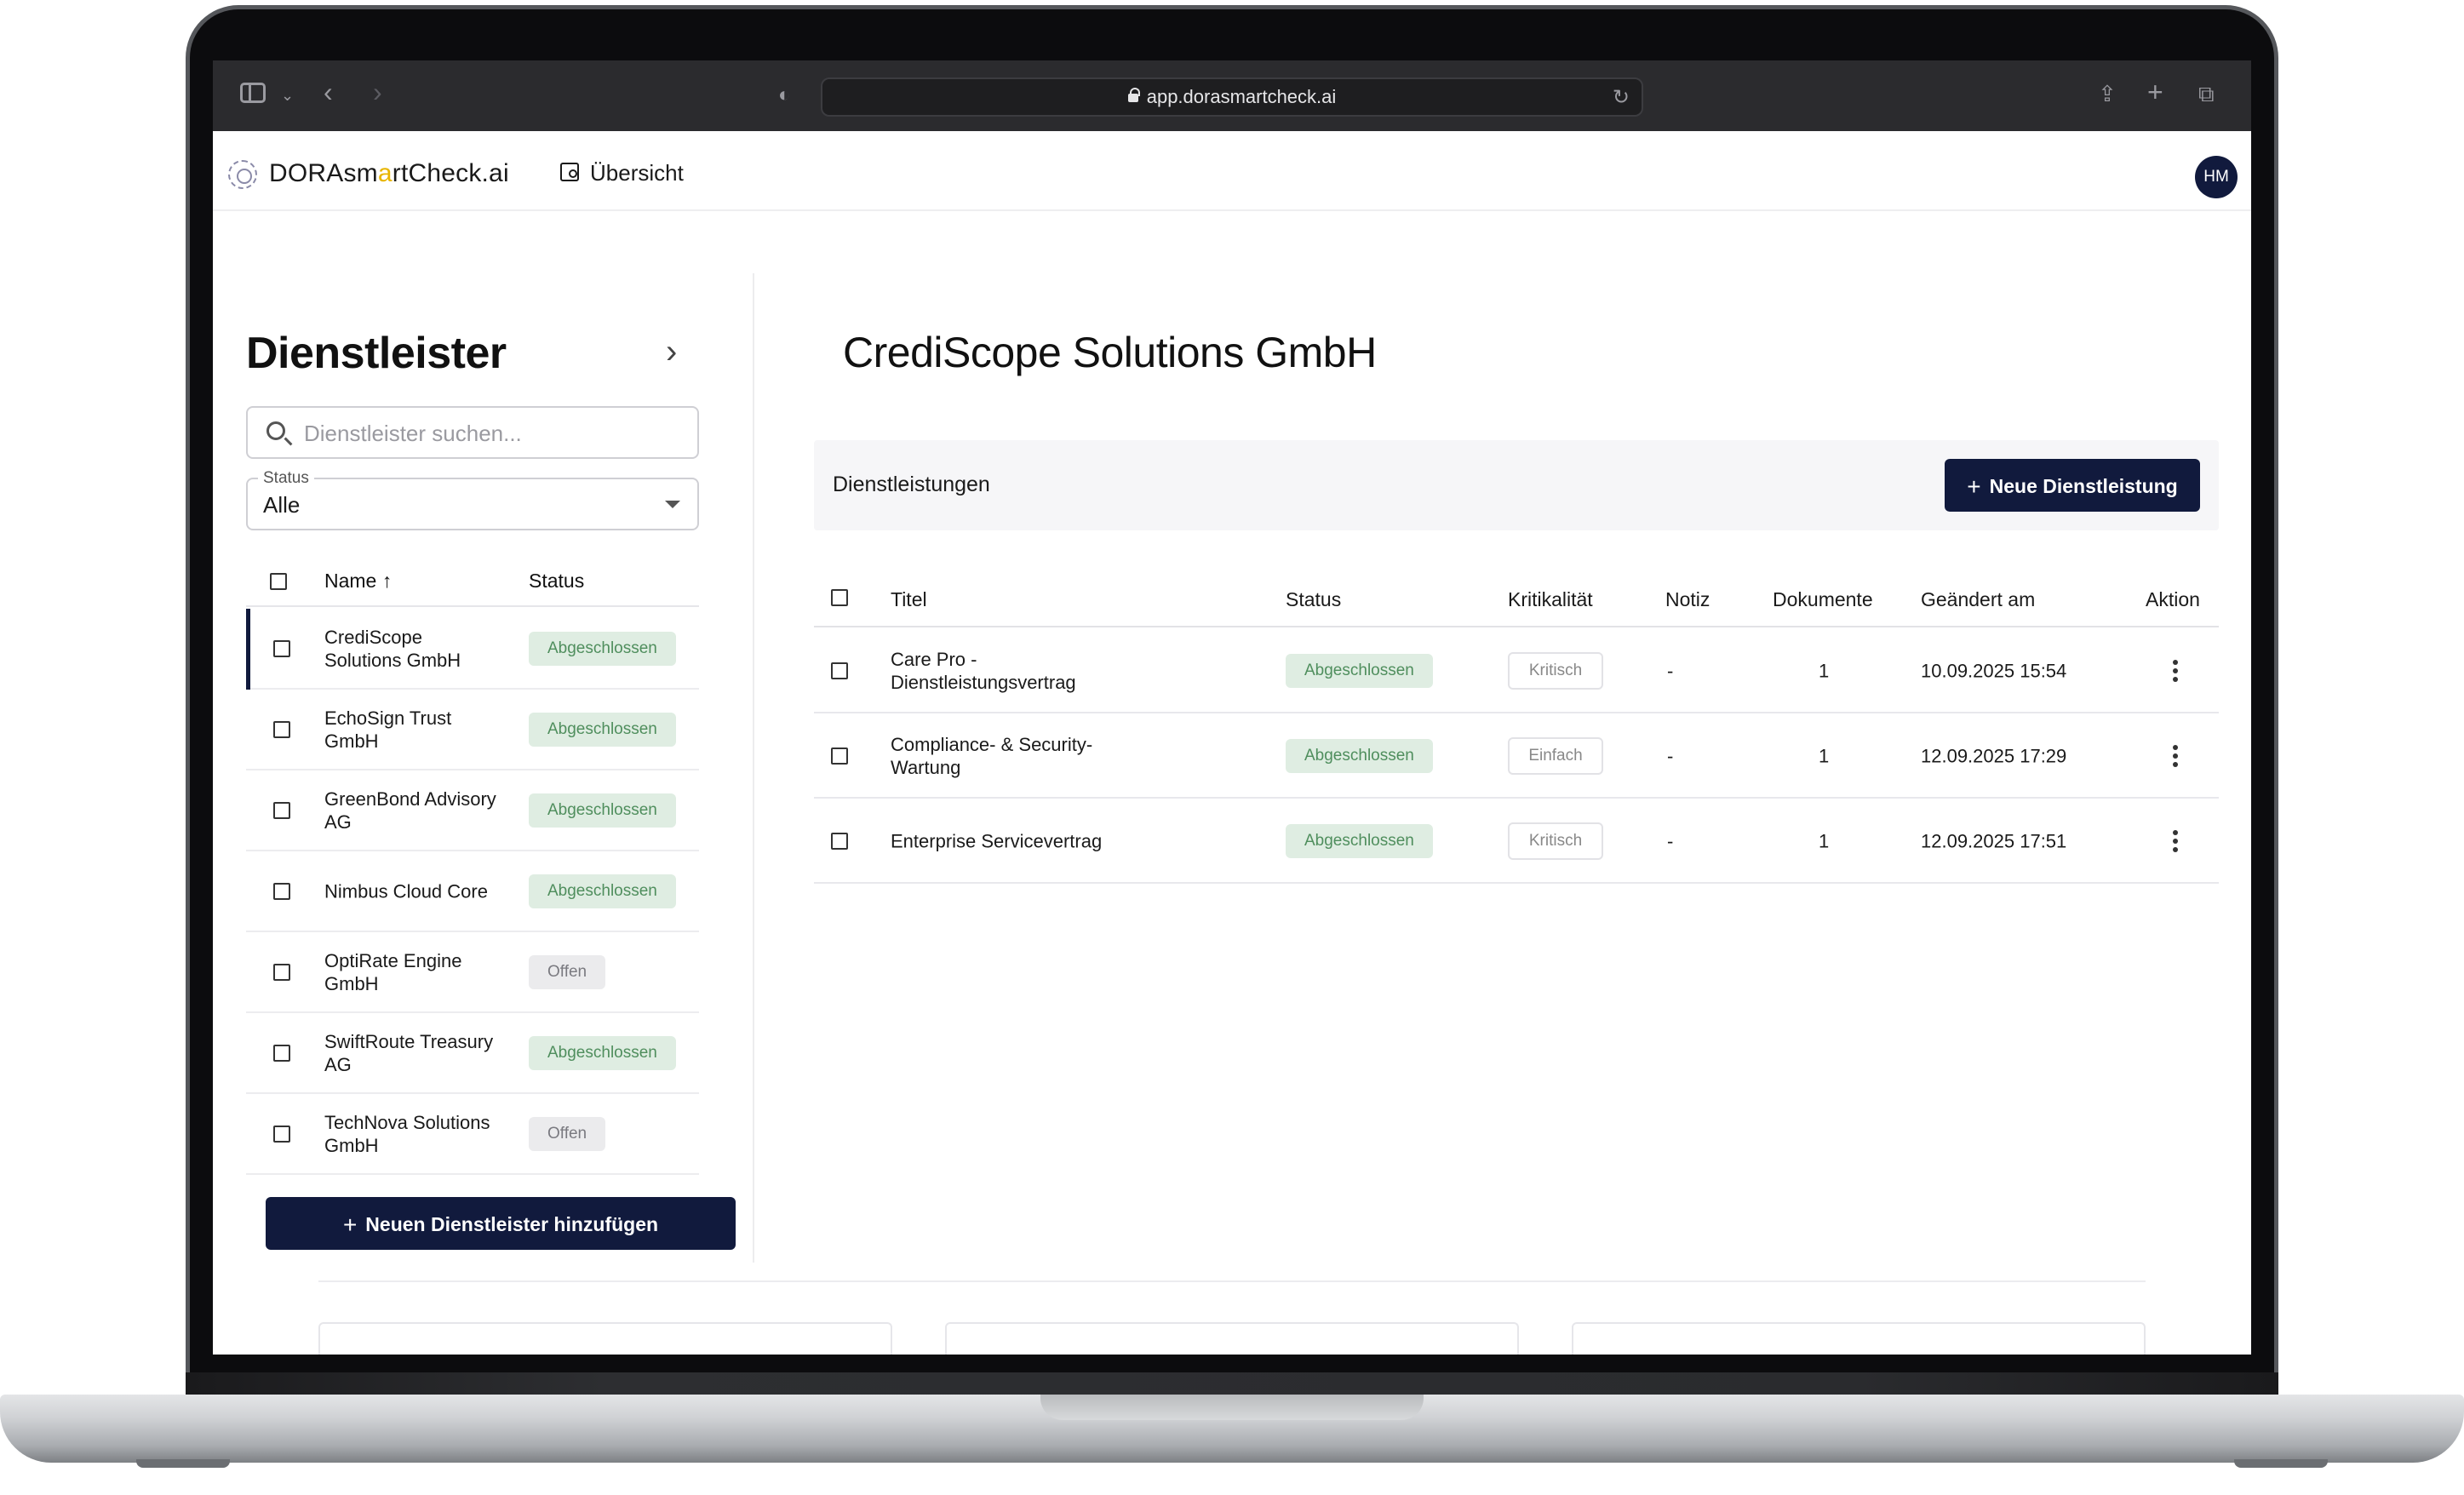  What do you see at coordinates (992, 755) in the screenshot?
I see `service-title: Compliance- & Security- Wartung` at bounding box center [992, 755].